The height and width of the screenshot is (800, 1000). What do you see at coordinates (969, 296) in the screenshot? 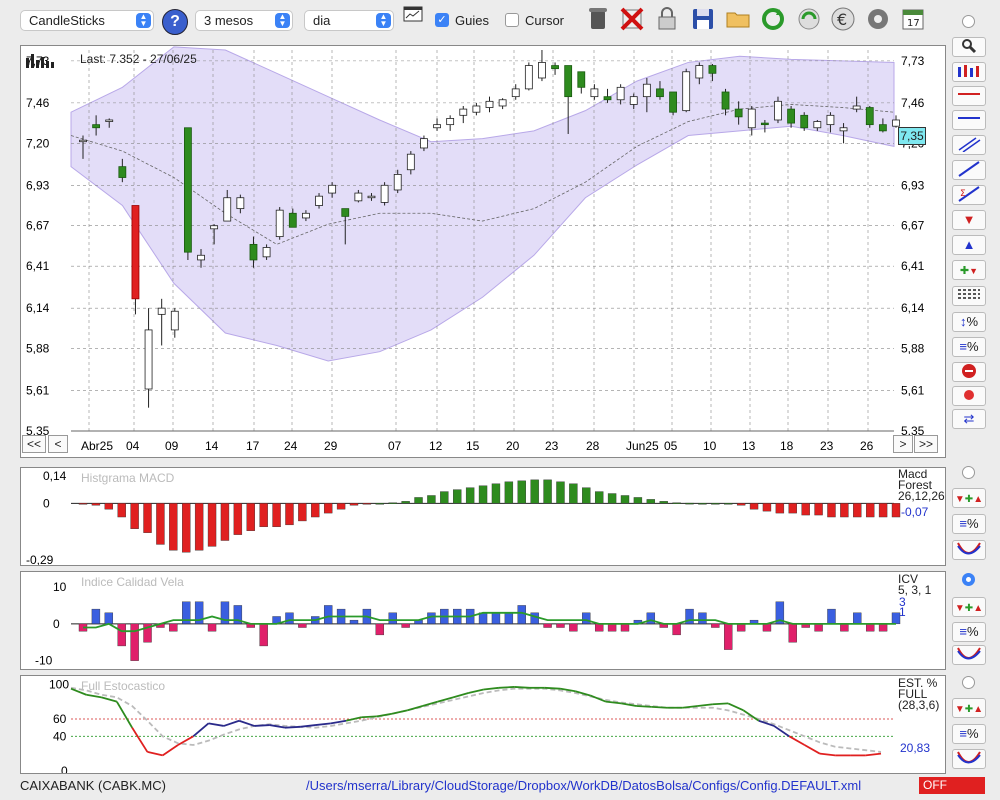
I see `grid-lines-tool` at bounding box center [969, 296].